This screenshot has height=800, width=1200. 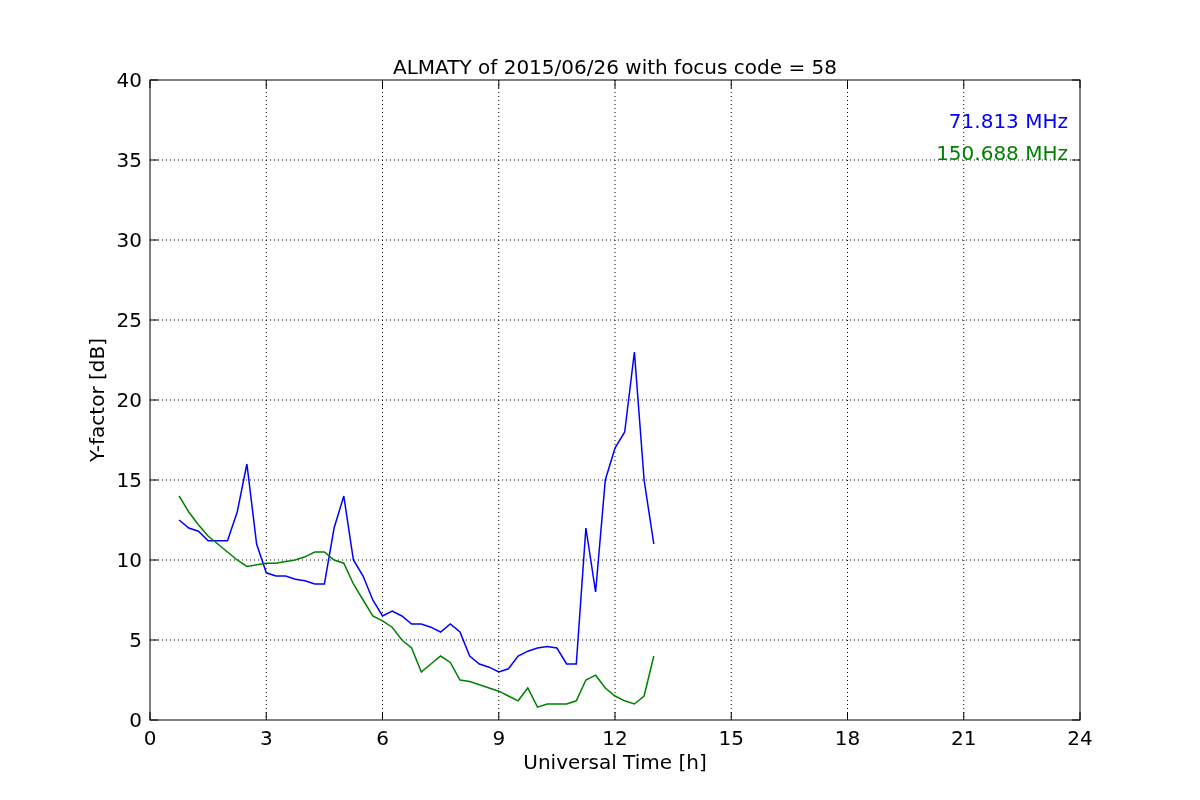 What do you see at coordinates (129, 320) in the screenshot?
I see `tick-label: 25` at bounding box center [129, 320].